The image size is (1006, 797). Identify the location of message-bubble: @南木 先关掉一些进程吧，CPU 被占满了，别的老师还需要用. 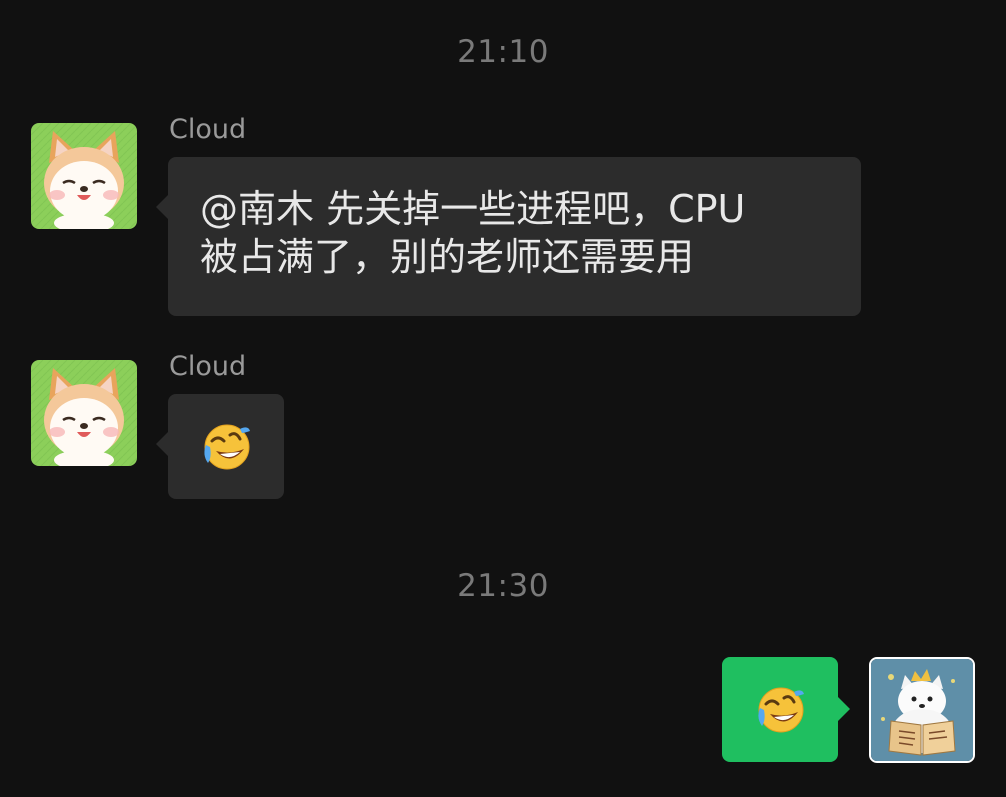
(508, 236).